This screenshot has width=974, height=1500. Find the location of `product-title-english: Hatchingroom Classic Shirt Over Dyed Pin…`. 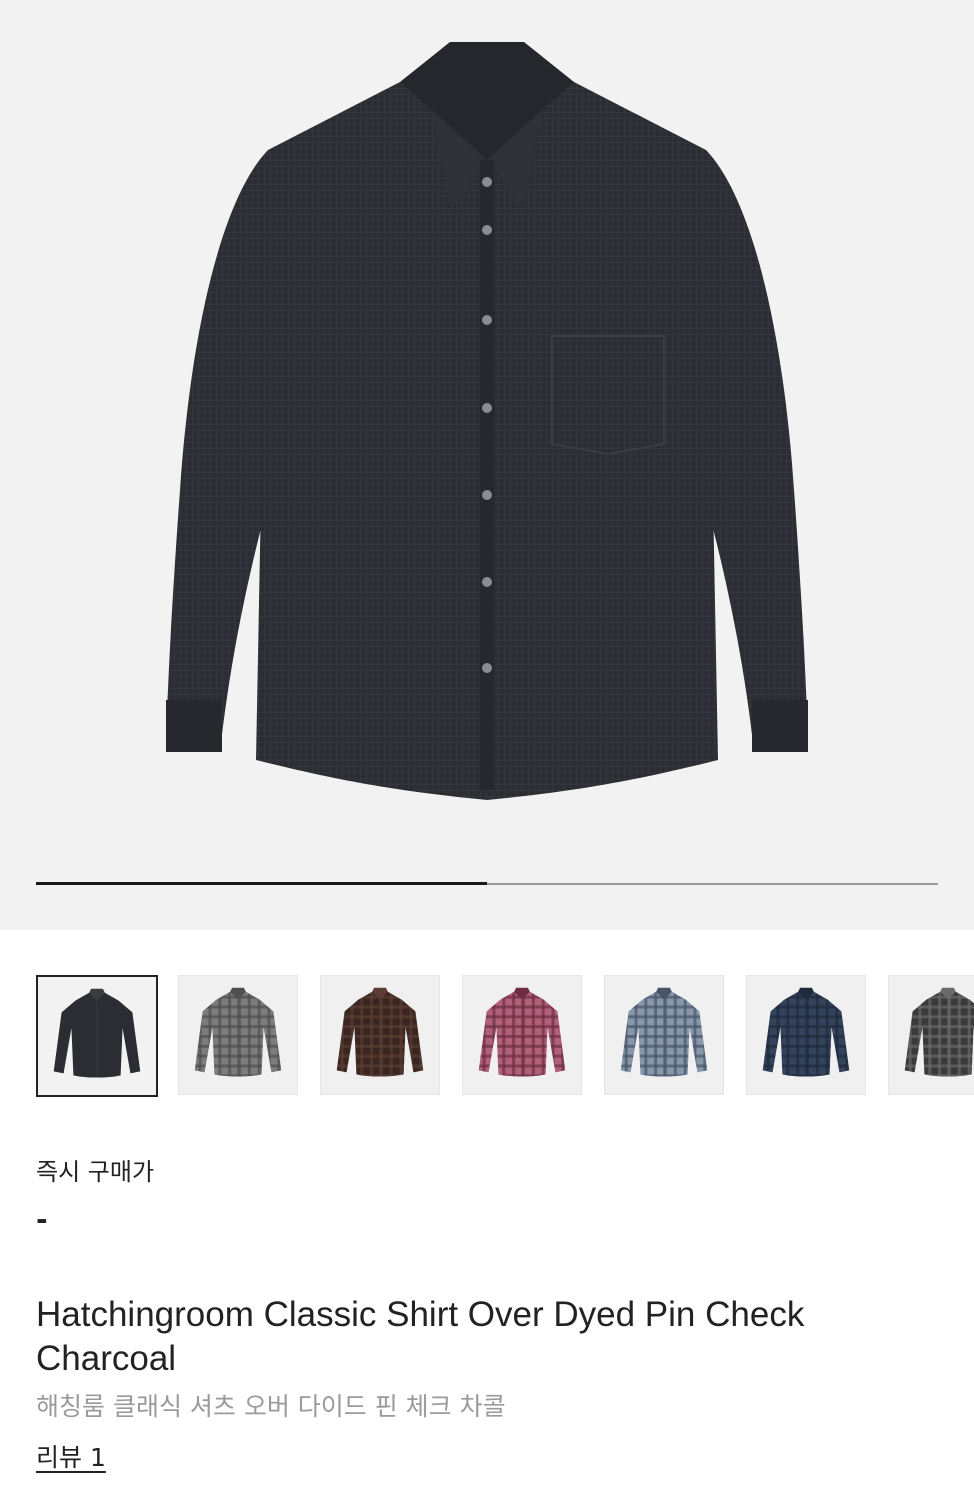

product-title-english: Hatchingroom Classic Shirt Over Dyed Pin… is located at coordinates (420, 1336).